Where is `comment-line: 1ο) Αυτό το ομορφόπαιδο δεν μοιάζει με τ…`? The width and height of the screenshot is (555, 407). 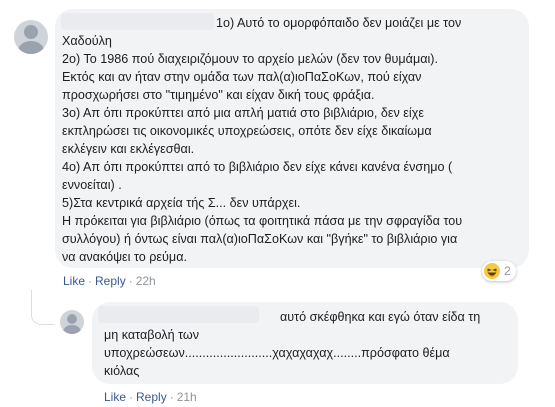 comment-line: 1ο) Αυτό το ομορφόπαιδο δεν μοιάζει με τ… is located at coordinates (339, 23).